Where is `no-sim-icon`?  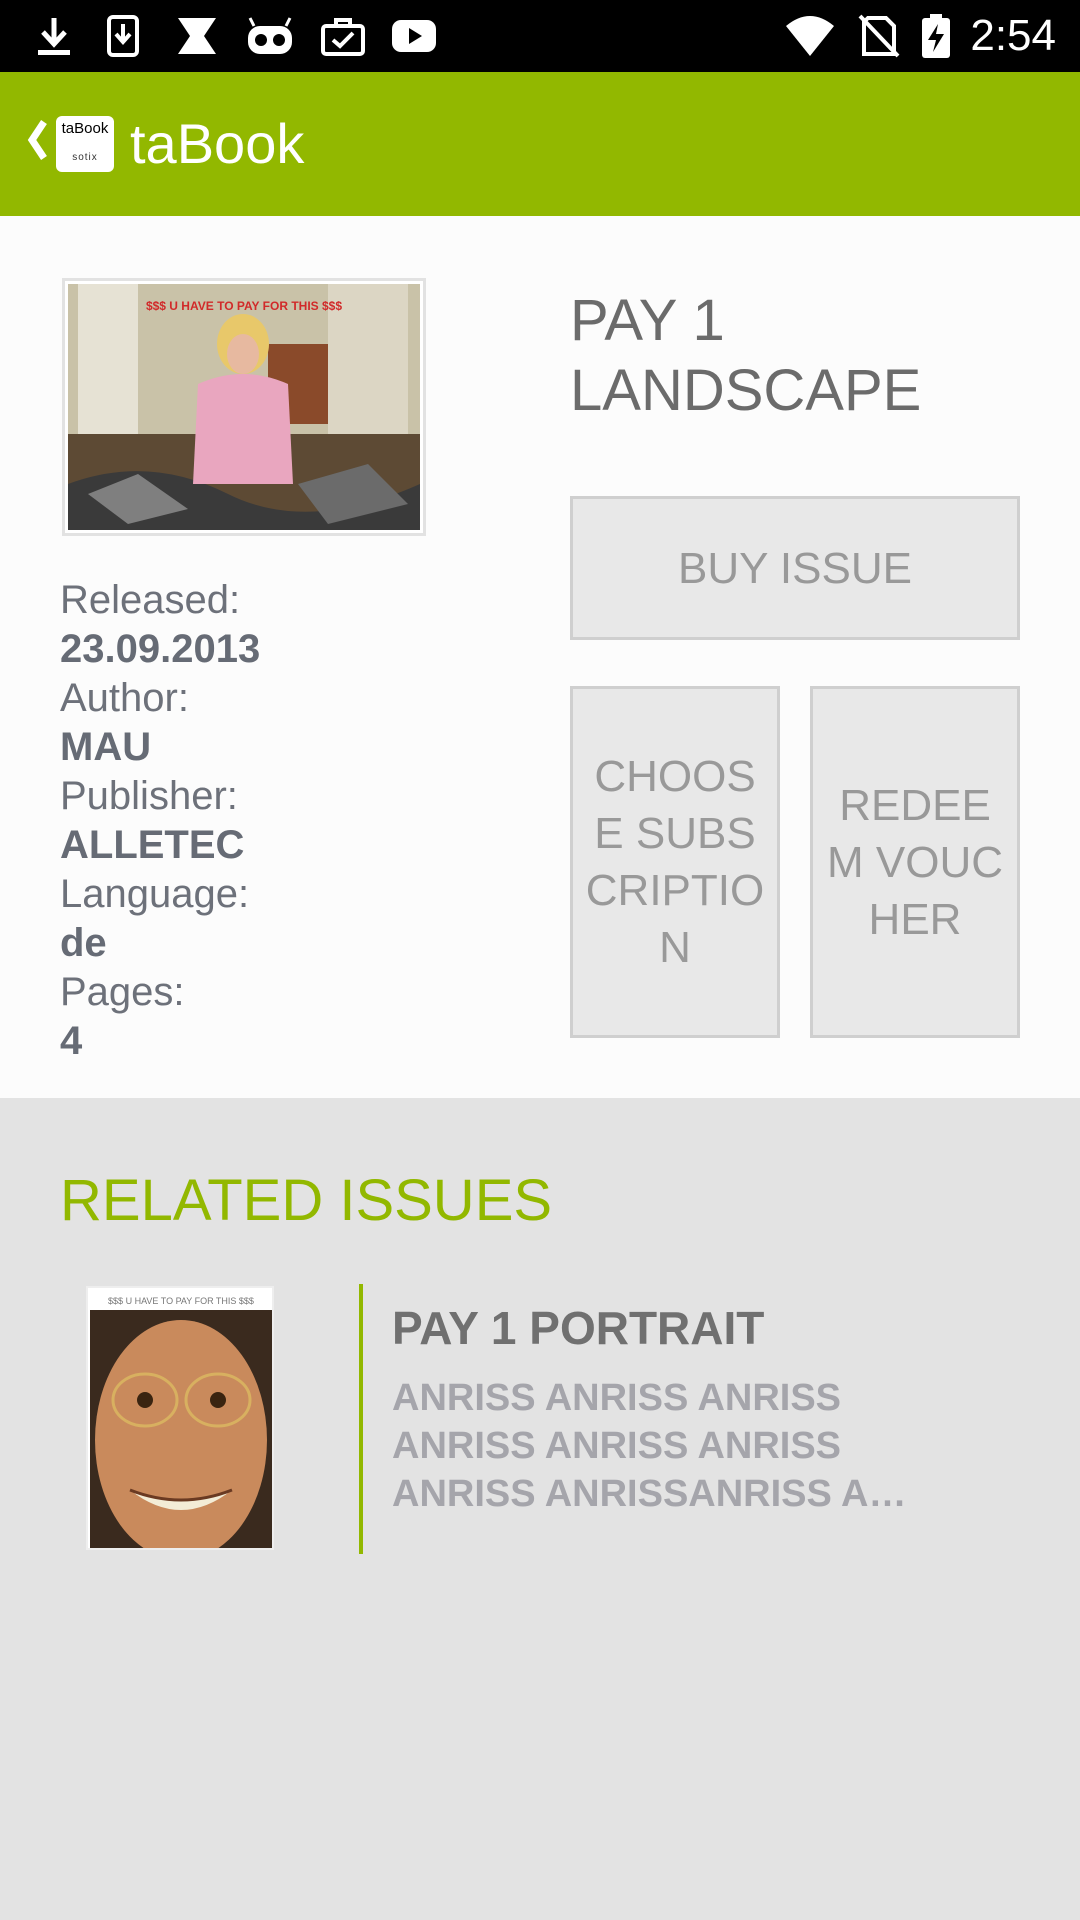
no-sim-icon is located at coordinates (879, 36).